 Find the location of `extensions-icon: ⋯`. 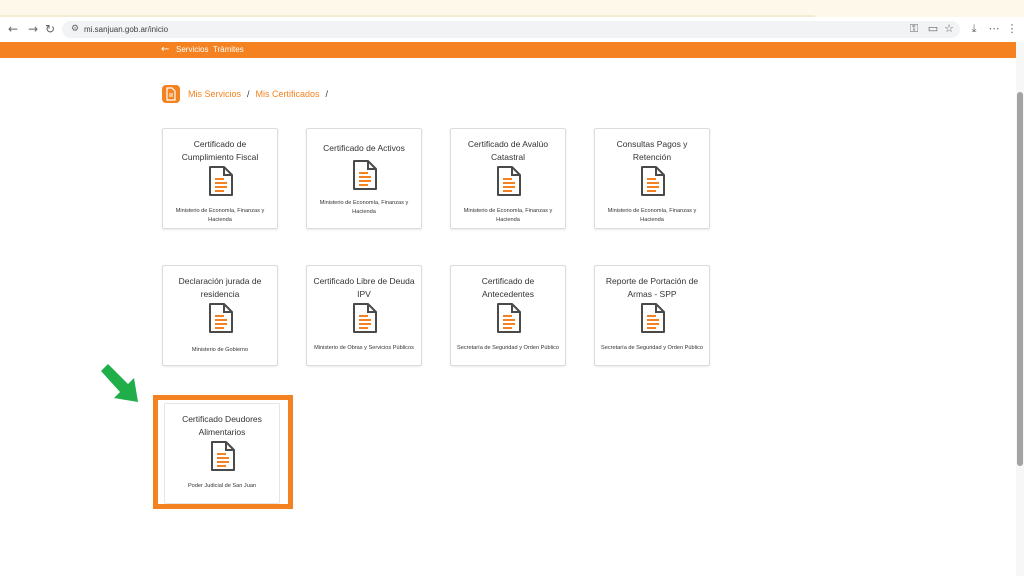

extensions-icon: ⋯ is located at coordinates (994, 29).